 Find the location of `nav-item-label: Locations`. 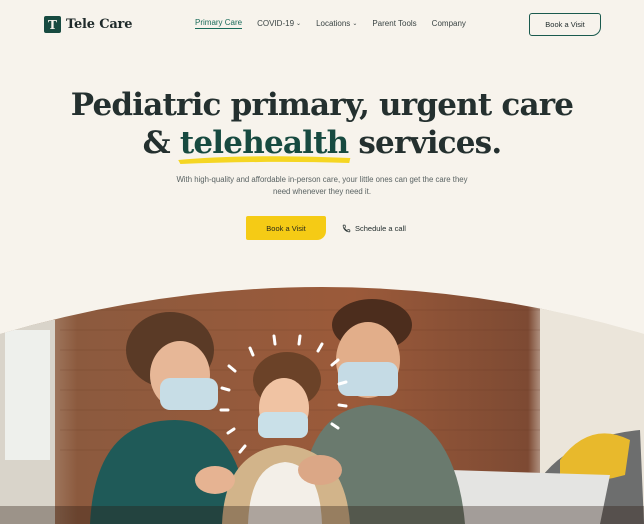

nav-item-label: Locations is located at coordinates (333, 23).